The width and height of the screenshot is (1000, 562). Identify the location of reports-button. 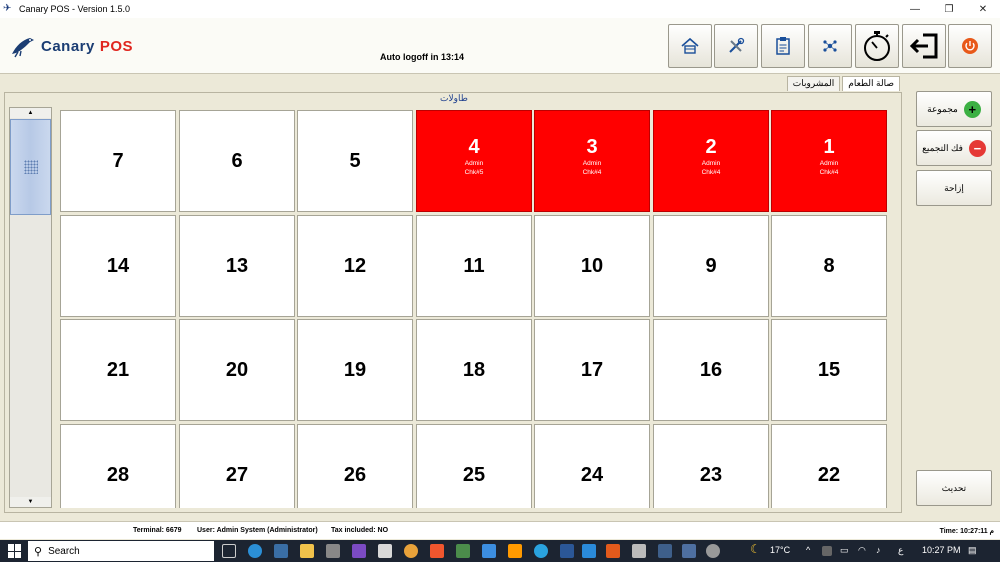
(783, 46).